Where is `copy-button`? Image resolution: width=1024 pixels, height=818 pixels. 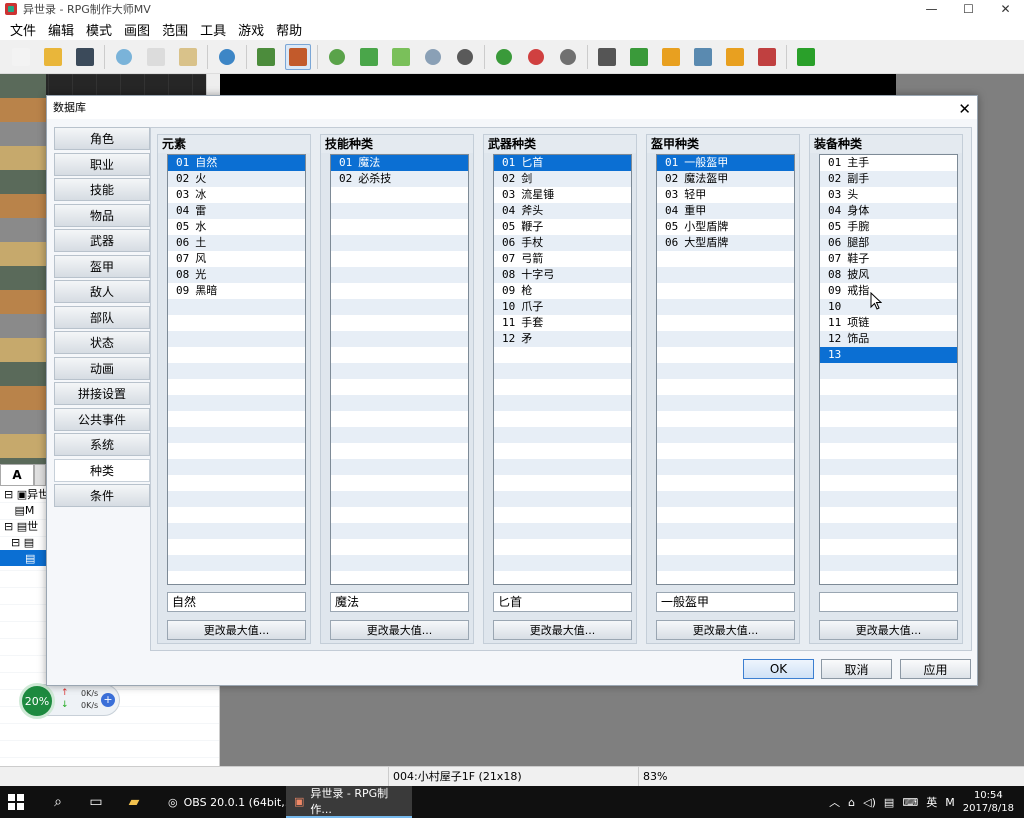
copy-button is located at coordinates (156, 57).